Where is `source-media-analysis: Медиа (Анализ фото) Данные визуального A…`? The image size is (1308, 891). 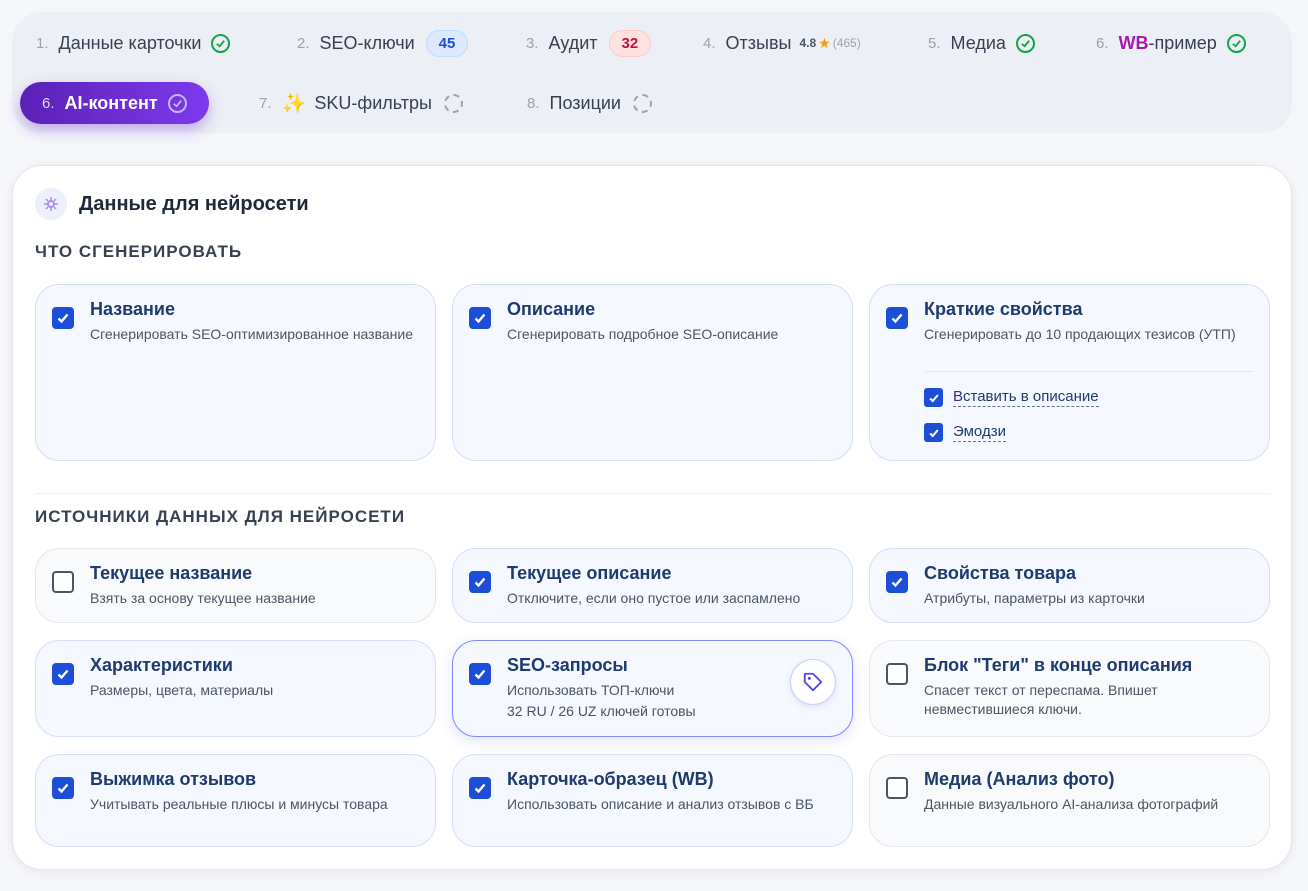 source-media-analysis: Медиа (Анализ фото) Данные визуального A… is located at coordinates (1069, 800).